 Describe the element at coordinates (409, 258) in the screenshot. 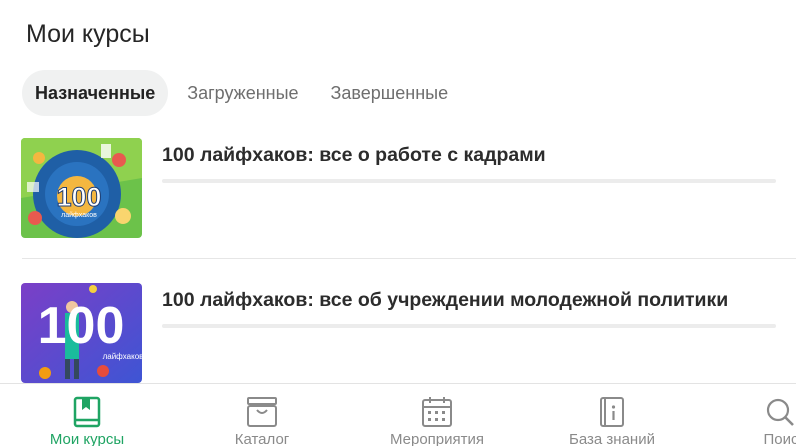

I see `divider` at that location.